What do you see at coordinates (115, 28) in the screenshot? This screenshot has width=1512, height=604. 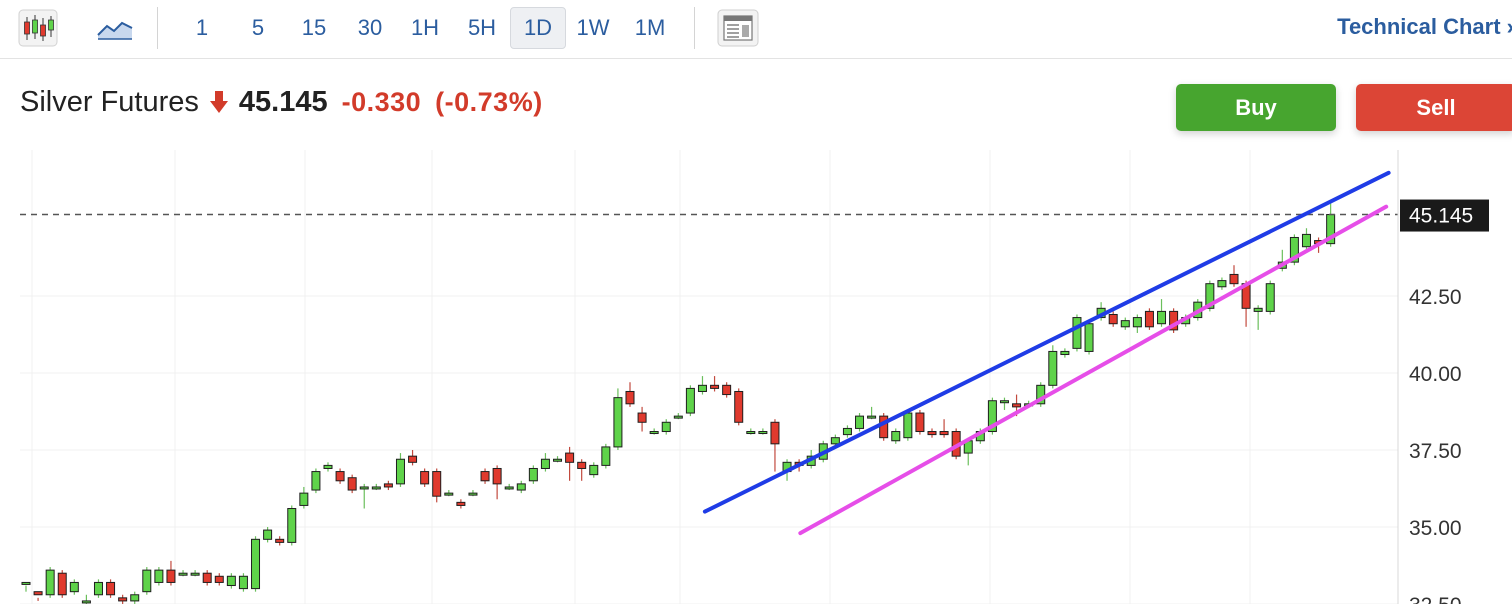 I see `area-chart-icon` at bounding box center [115, 28].